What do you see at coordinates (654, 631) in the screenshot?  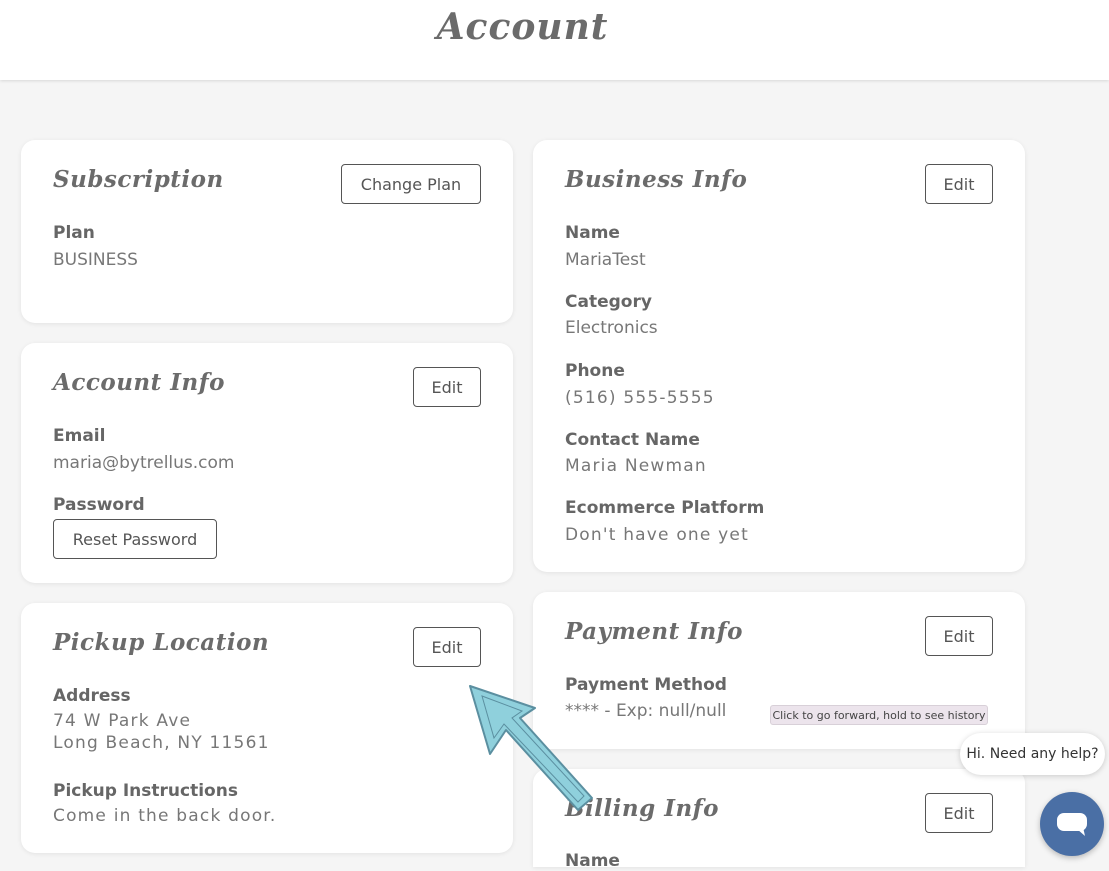 I see `payment-info-title: Payment Info` at bounding box center [654, 631].